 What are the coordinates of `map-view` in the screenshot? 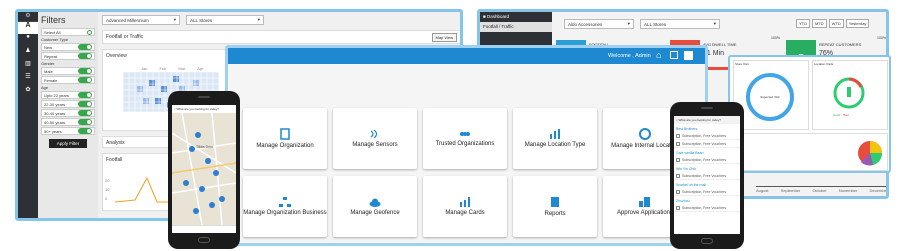 It's located at (204, 169).